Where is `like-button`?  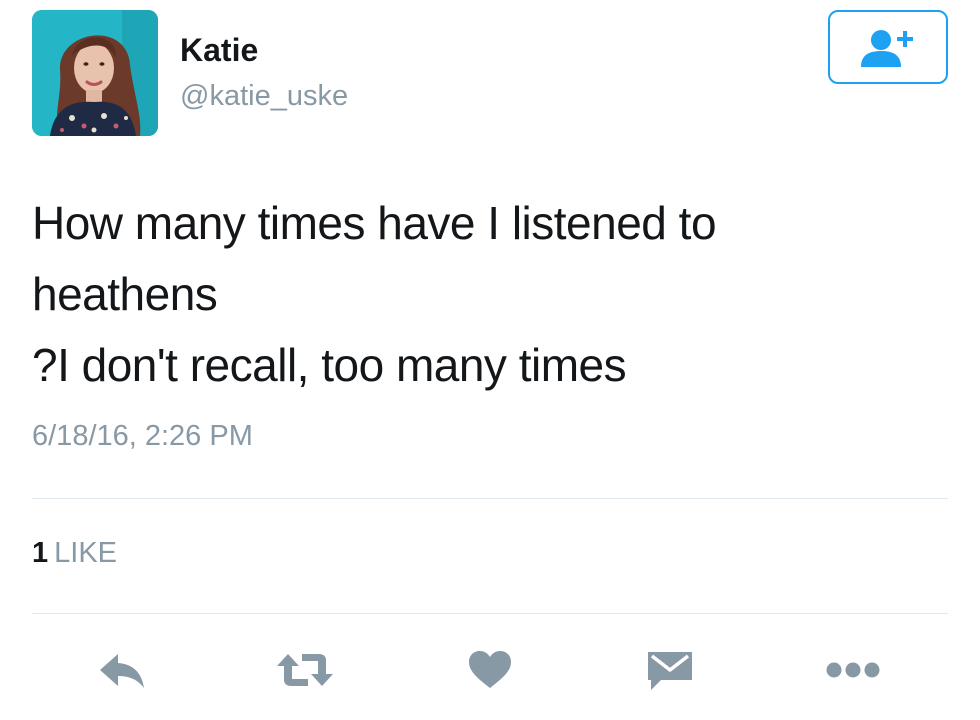
like-button is located at coordinates (490, 670).